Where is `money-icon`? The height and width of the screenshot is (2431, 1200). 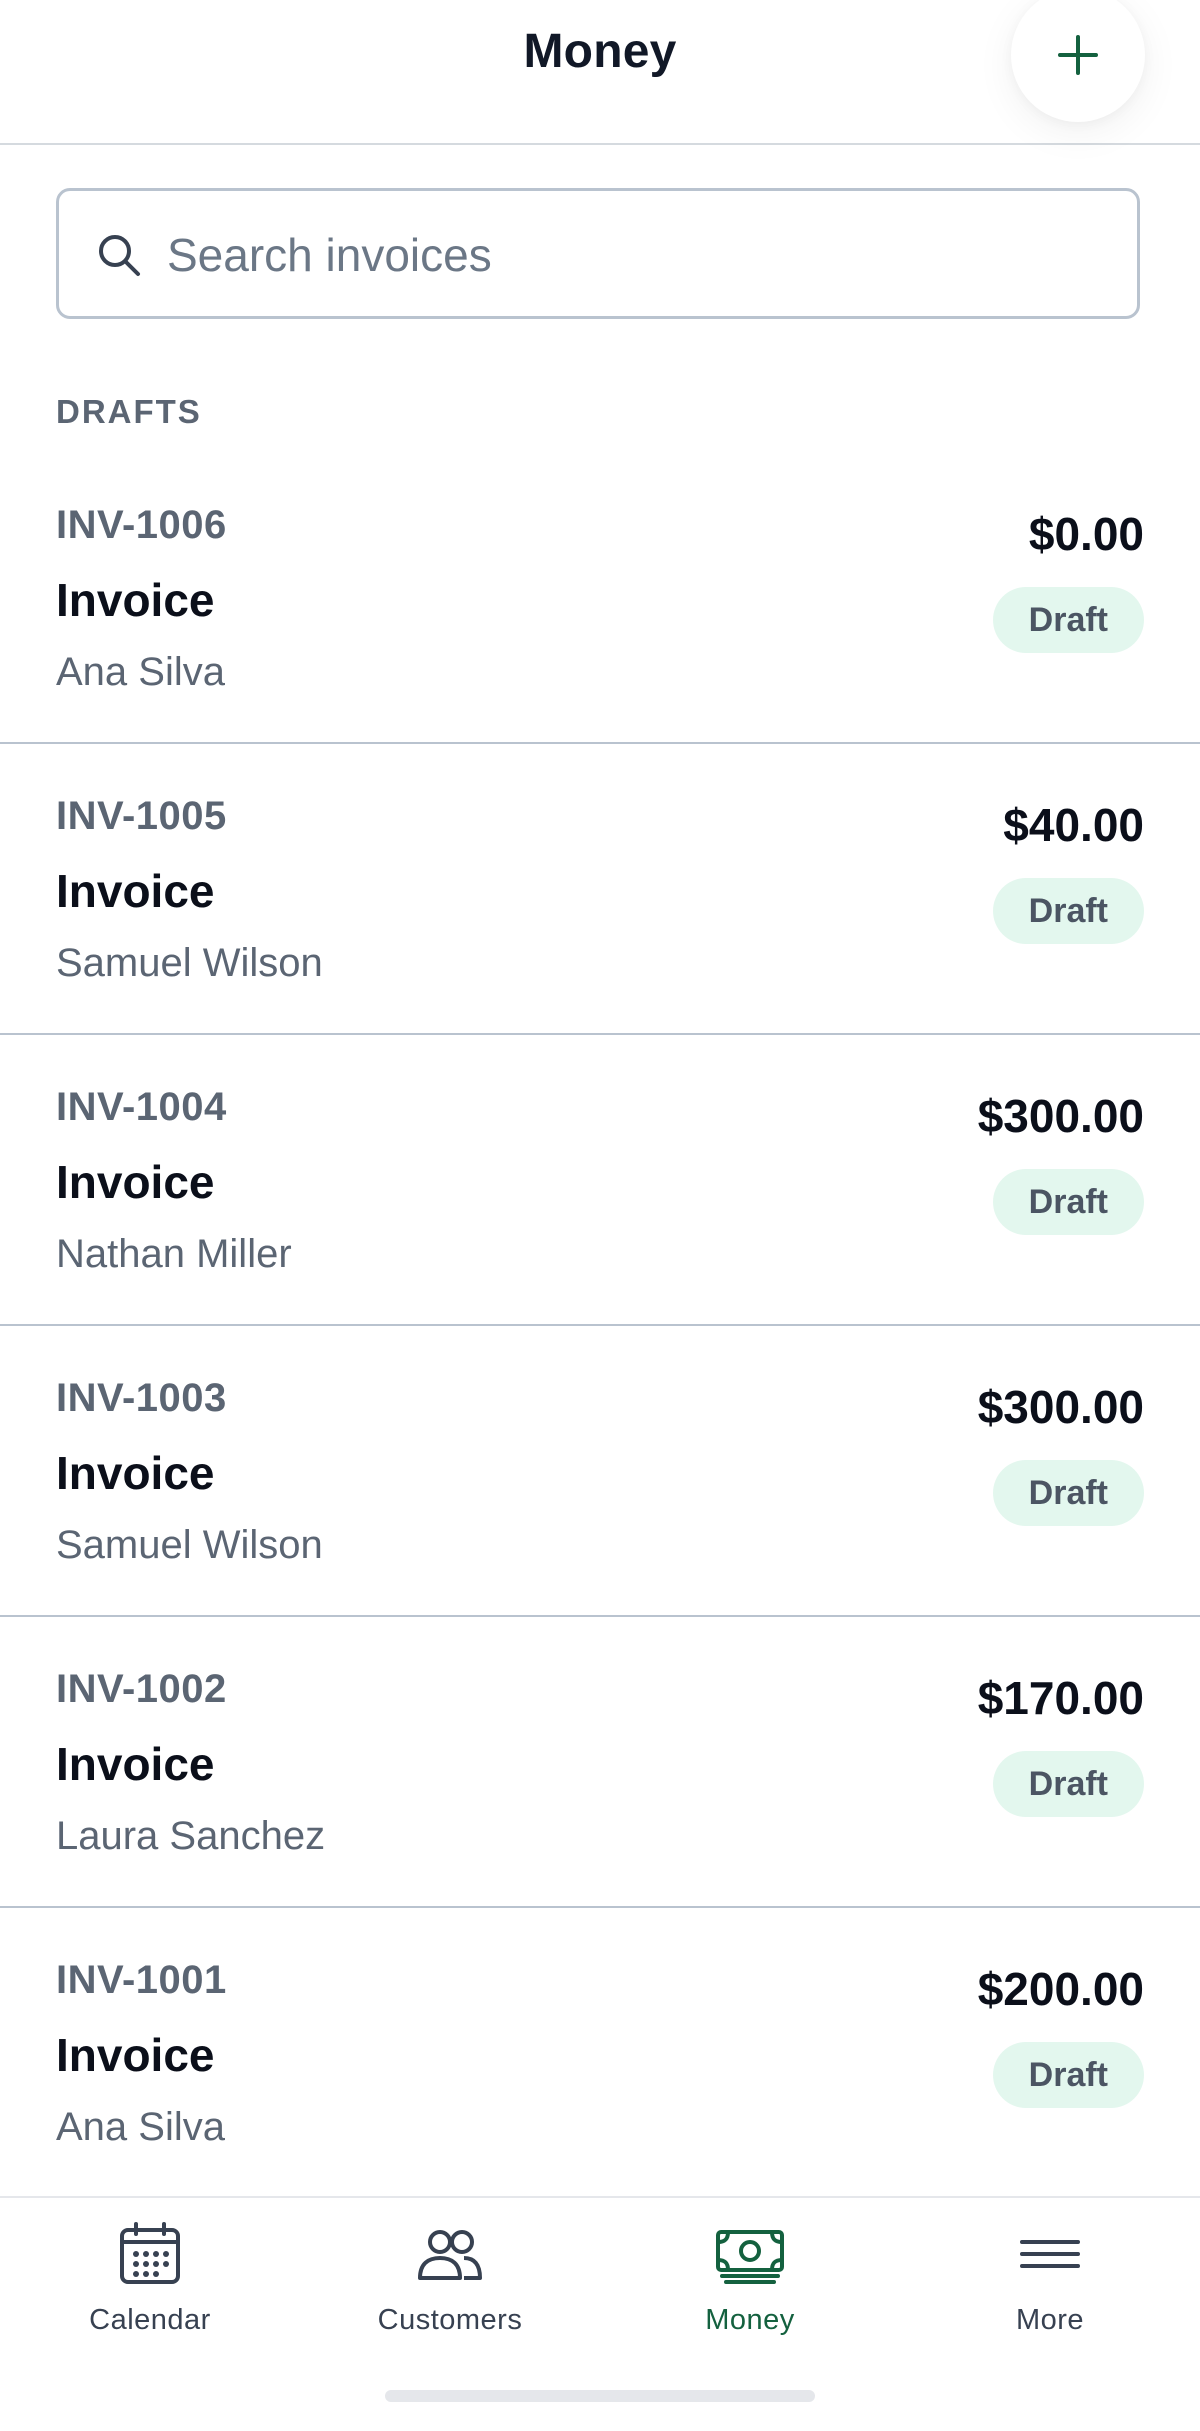 money-icon is located at coordinates (750, 2257).